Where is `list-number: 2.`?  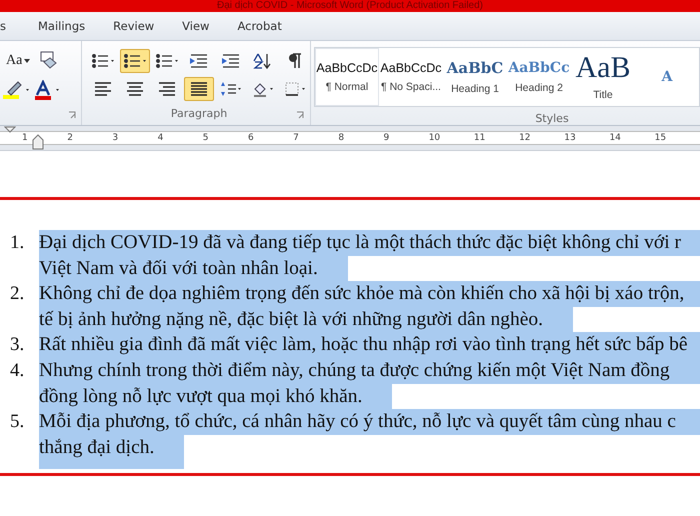 list-number: 2. is located at coordinates (17, 294).